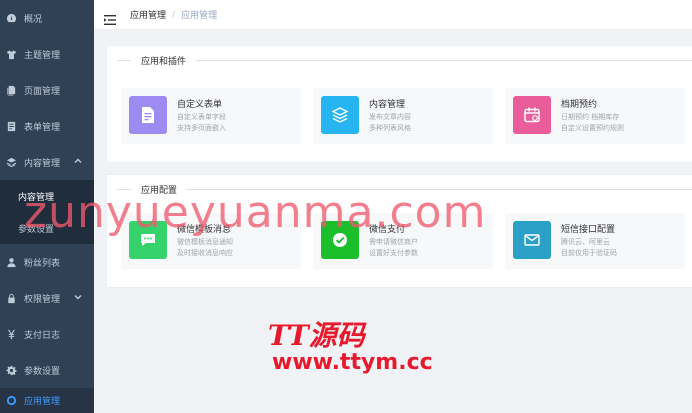  I want to click on sidebar-item-settings: 参数设置, so click(47, 370).